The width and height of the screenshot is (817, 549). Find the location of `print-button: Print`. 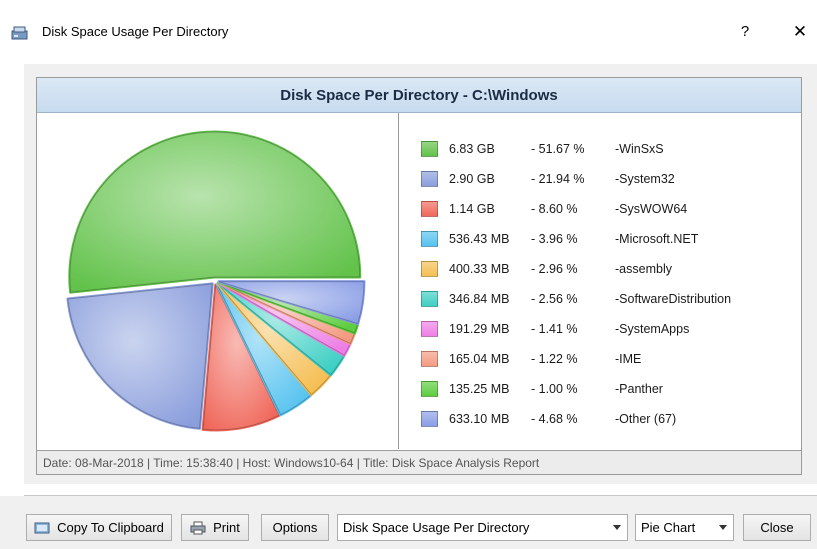

print-button: Print is located at coordinates (215, 527).